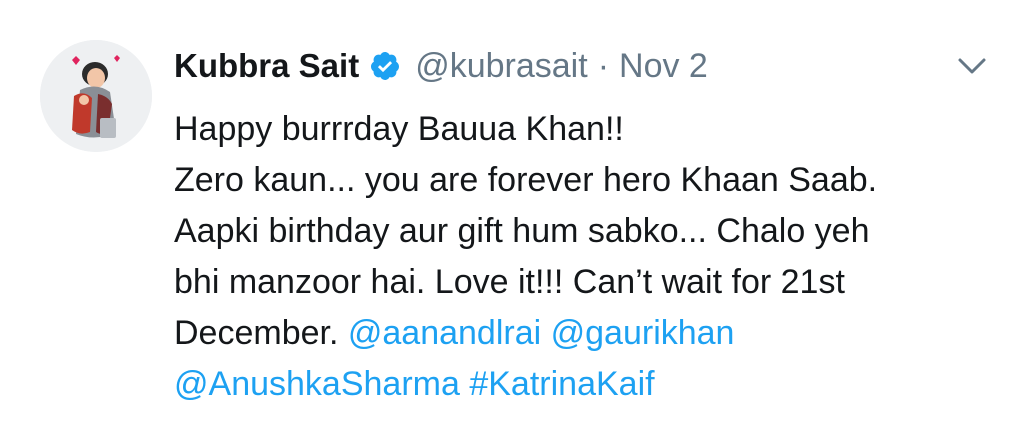 The image size is (1024, 432). I want to click on tweet-menu-button, so click(972, 66).